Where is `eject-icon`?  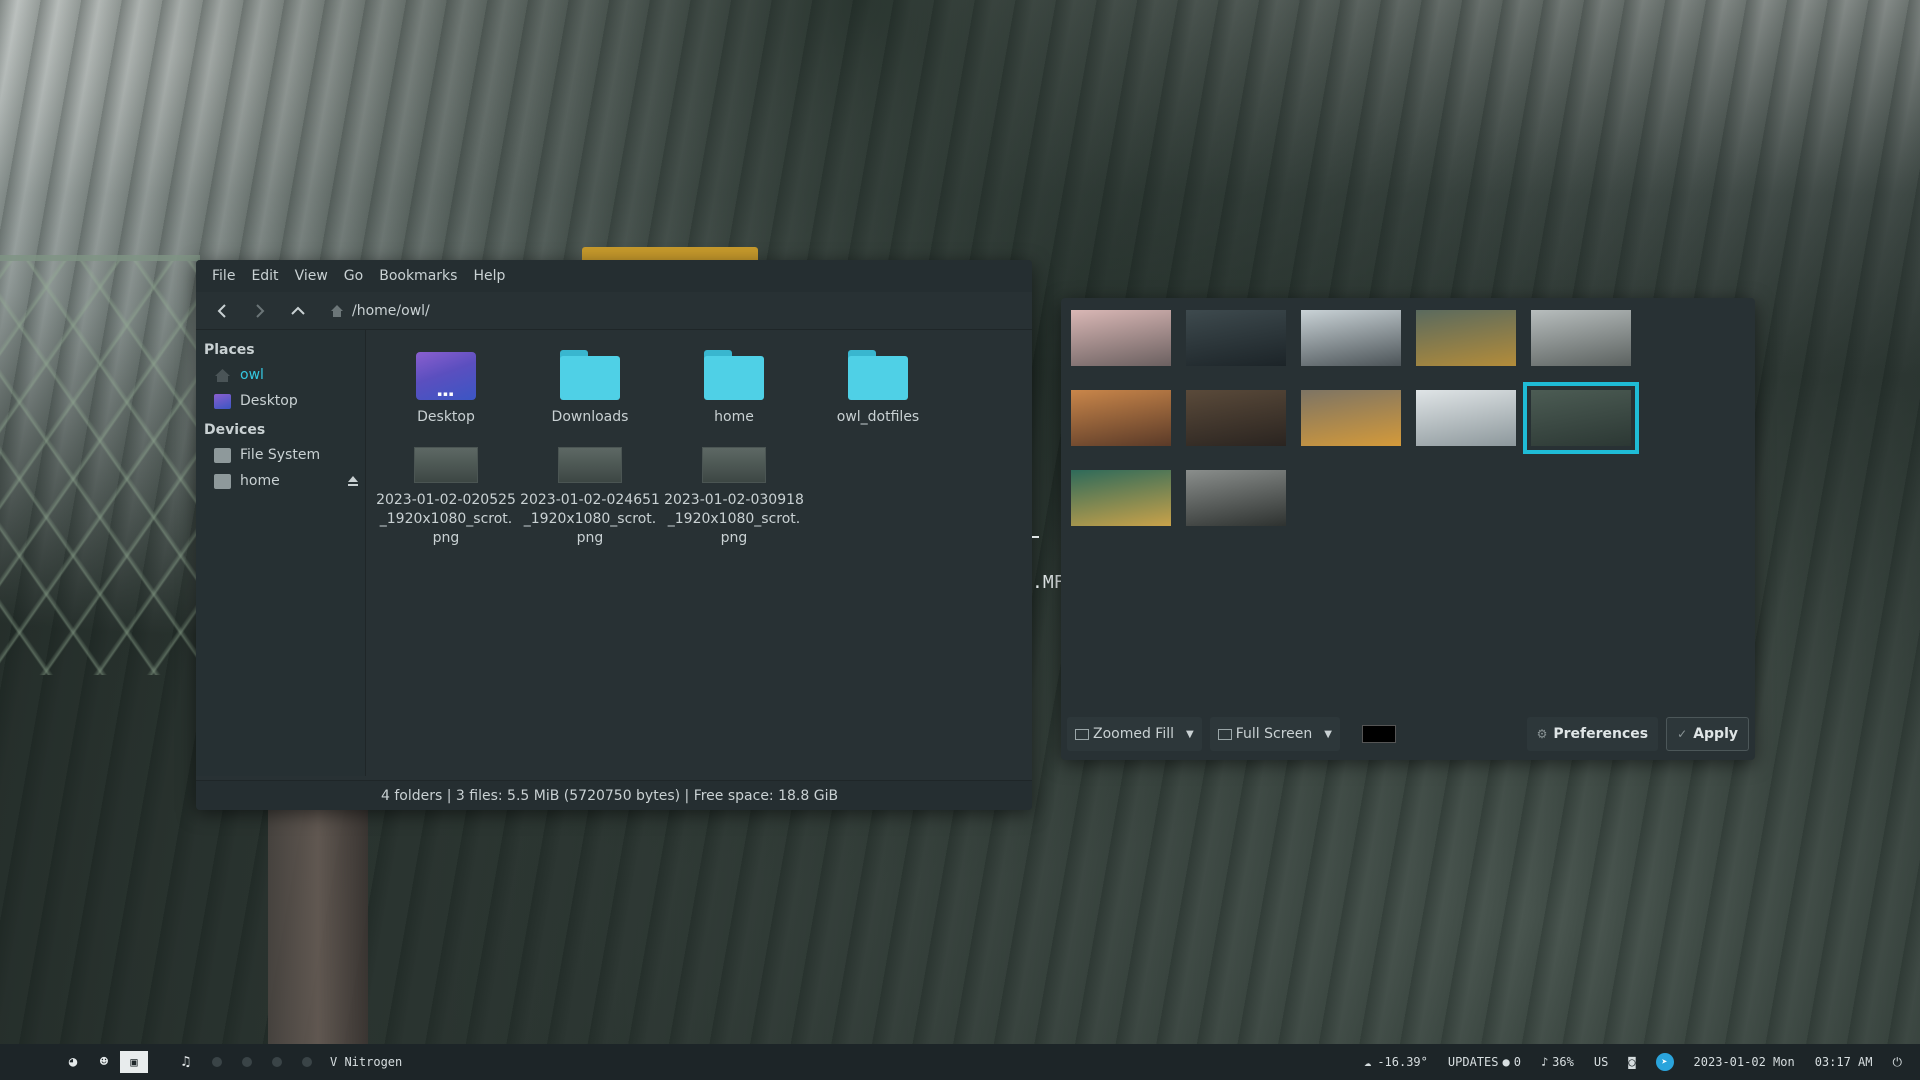 eject-icon is located at coordinates (353, 481).